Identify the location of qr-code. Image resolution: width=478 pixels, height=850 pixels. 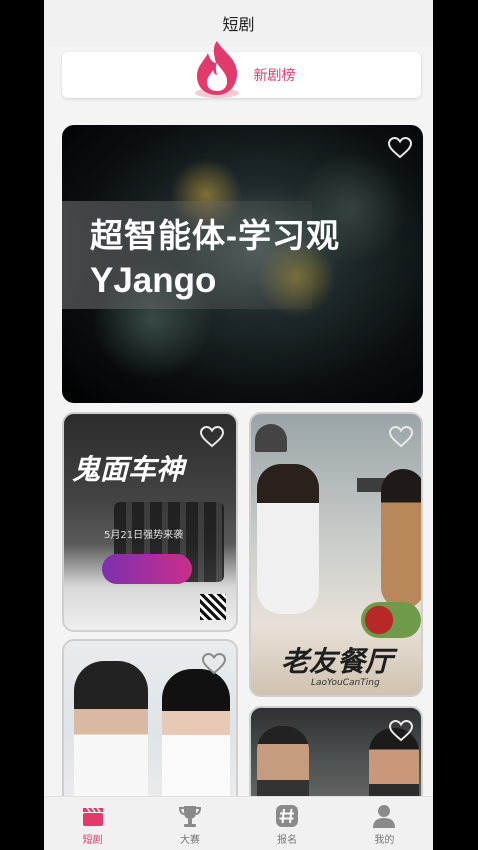
(213, 607).